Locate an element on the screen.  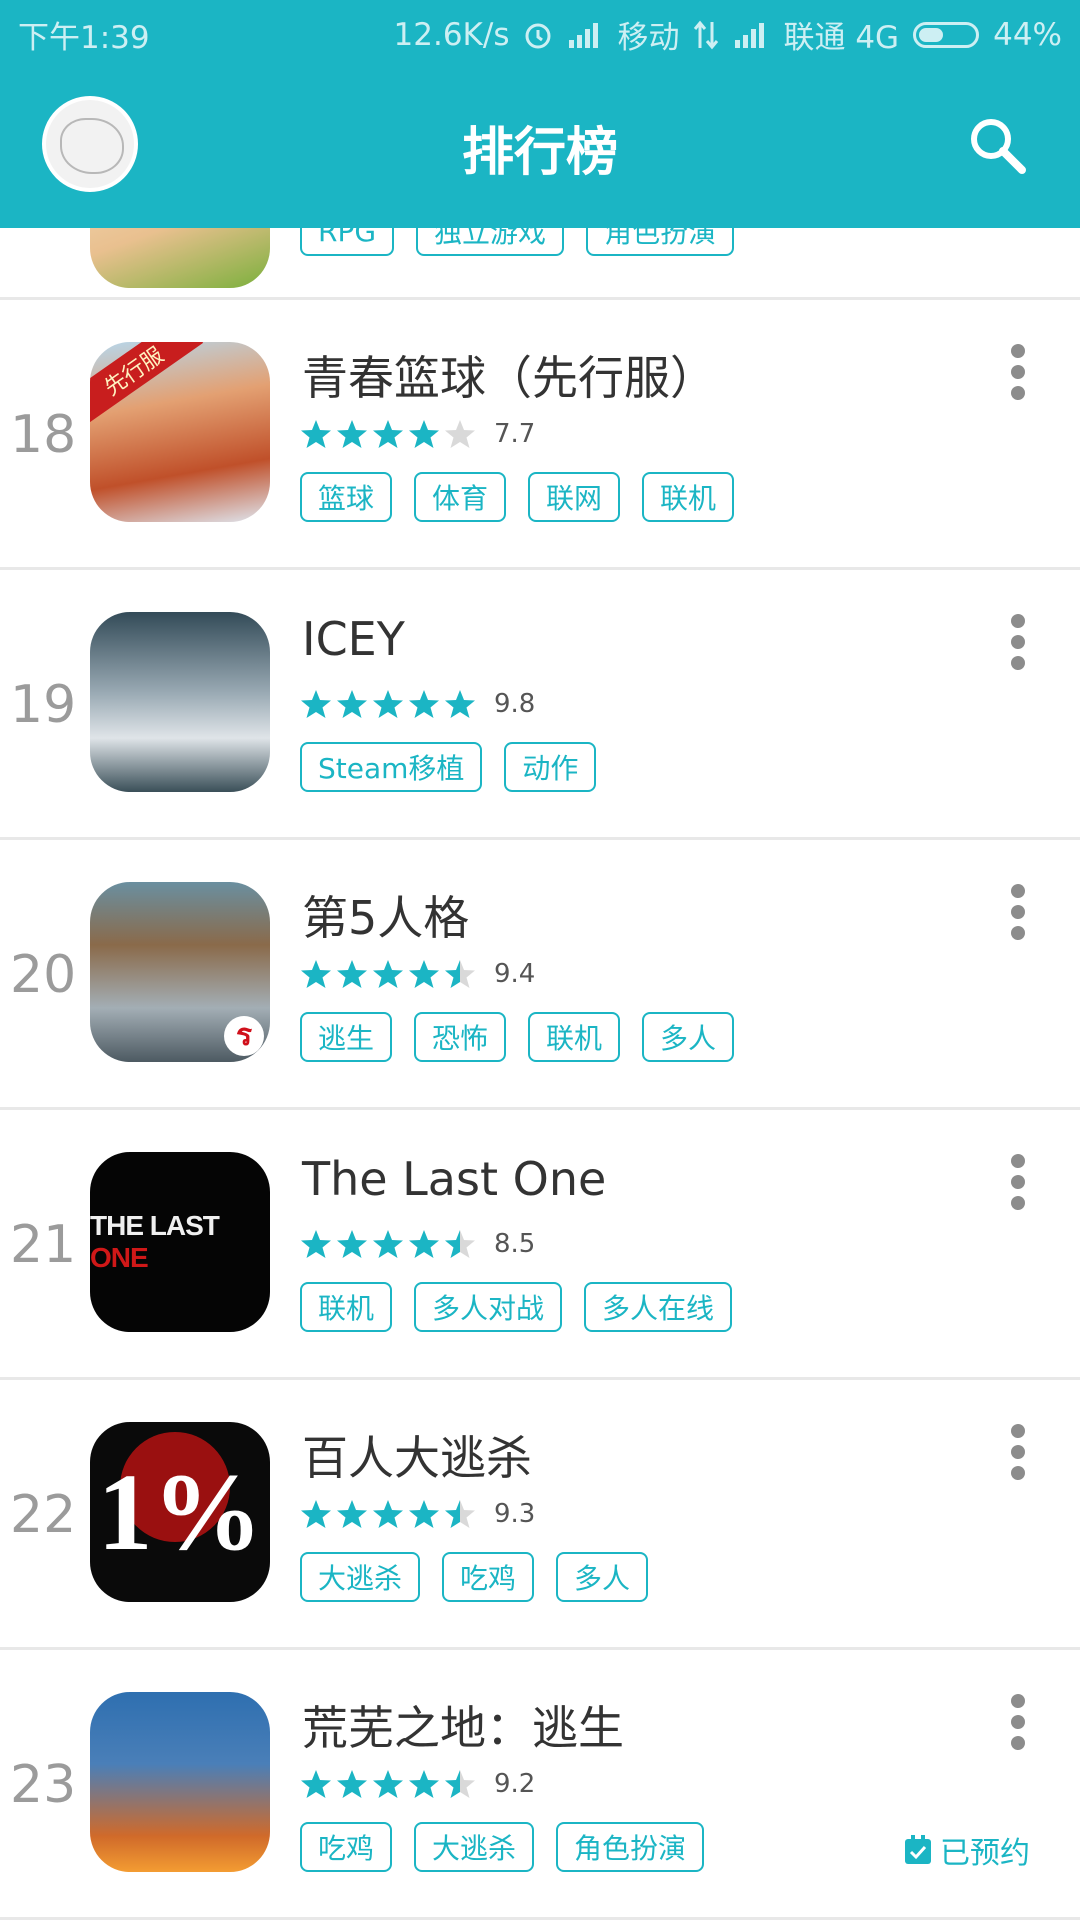
app-name: ICEY is located at coordinates (353, 639).